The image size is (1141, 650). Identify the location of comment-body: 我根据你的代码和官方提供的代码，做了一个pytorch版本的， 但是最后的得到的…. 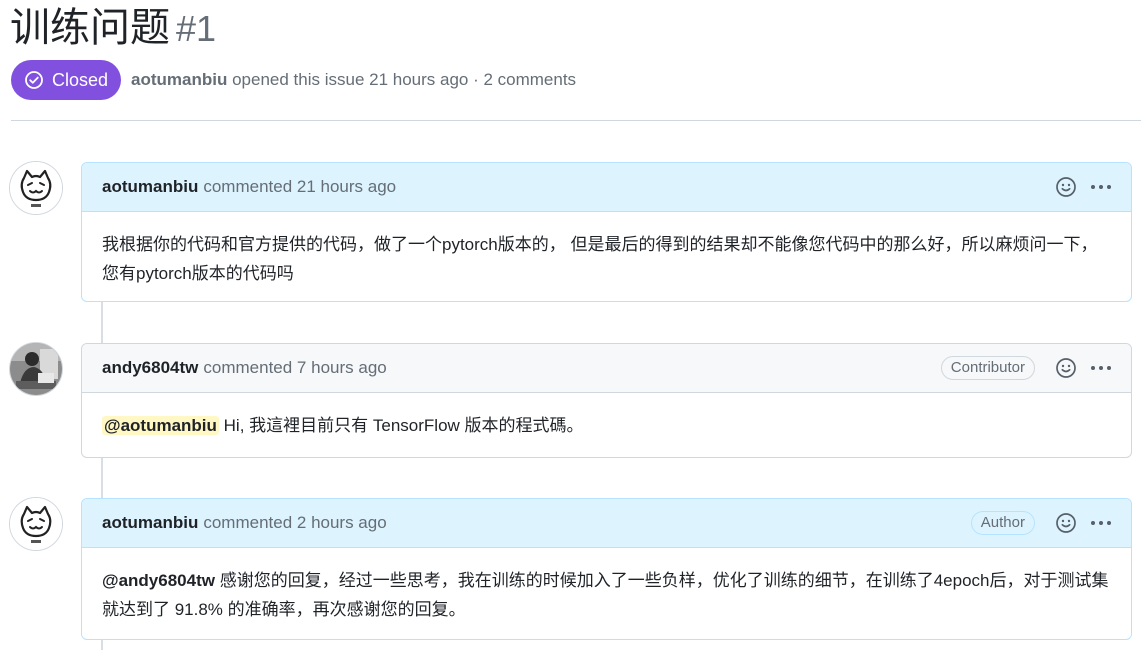
(600, 259).